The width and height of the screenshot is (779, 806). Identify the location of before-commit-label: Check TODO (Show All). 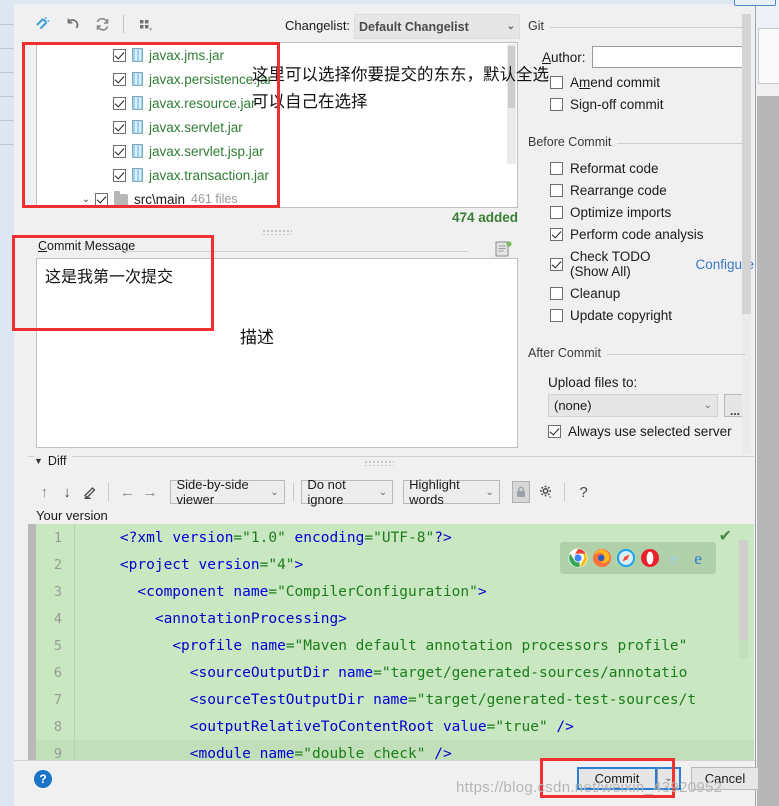
(610, 264).